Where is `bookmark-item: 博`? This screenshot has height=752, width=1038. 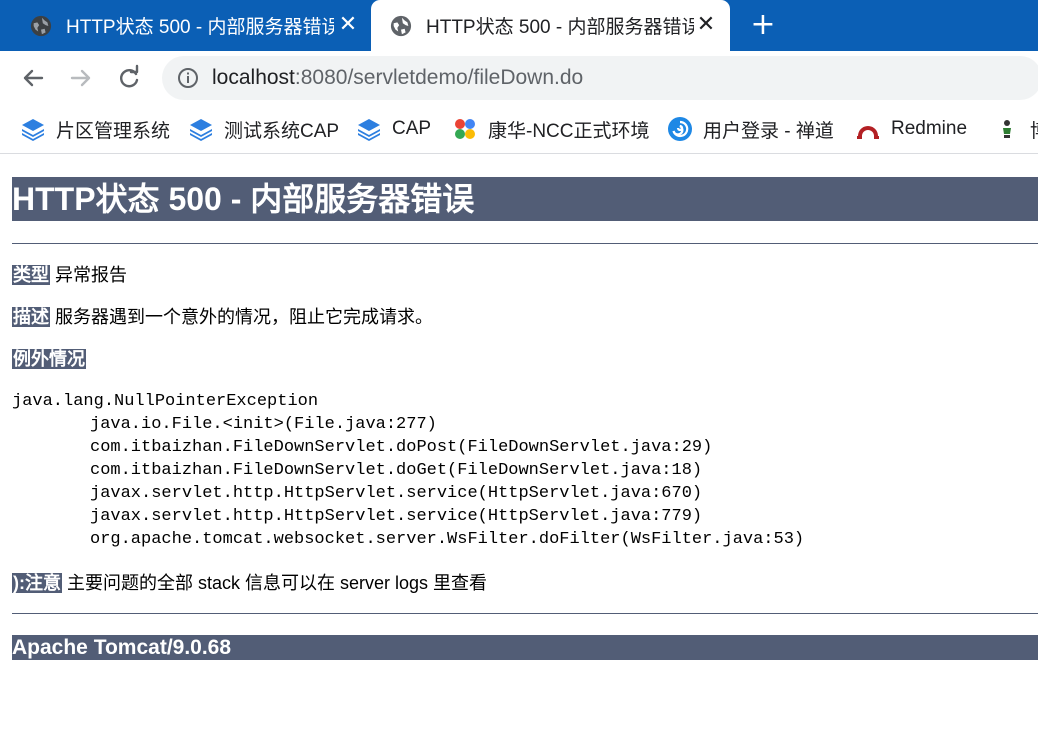
bookmark-item: 博 is located at coordinates (1016, 129).